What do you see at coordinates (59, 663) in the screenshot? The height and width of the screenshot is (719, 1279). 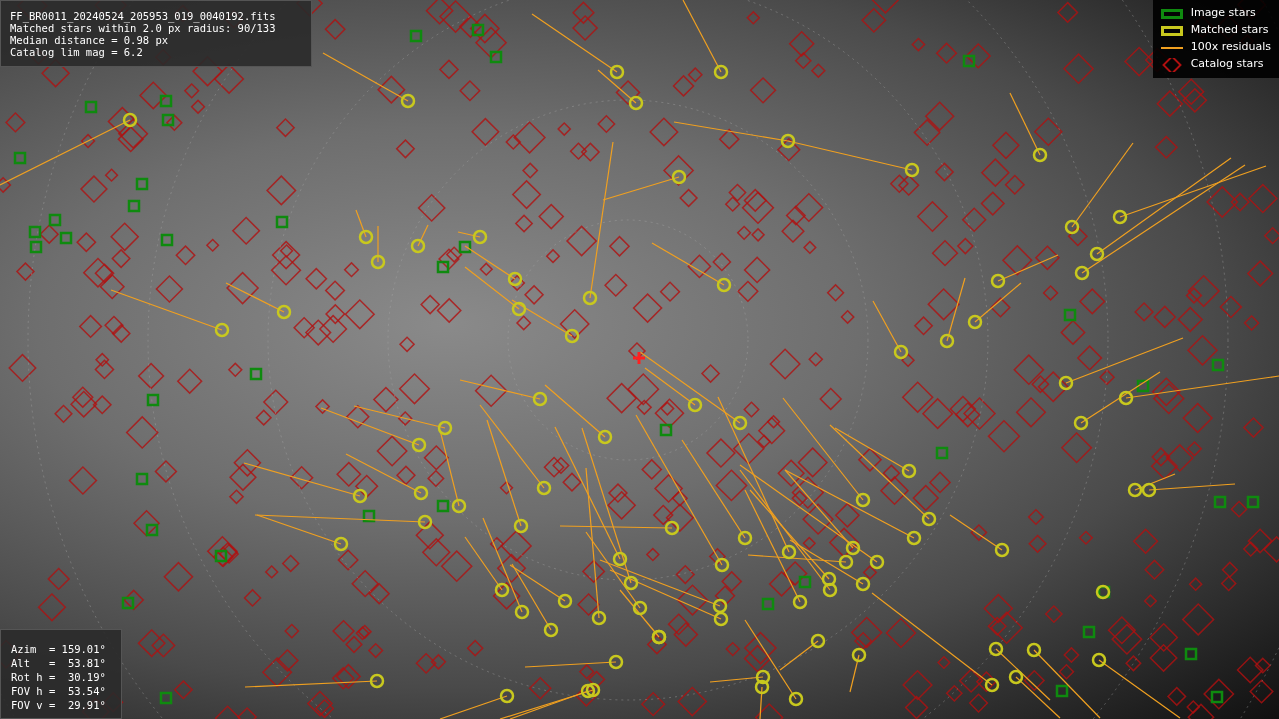 I see `pointing-text: Alt = 53.81°` at bounding box center [59, 663].